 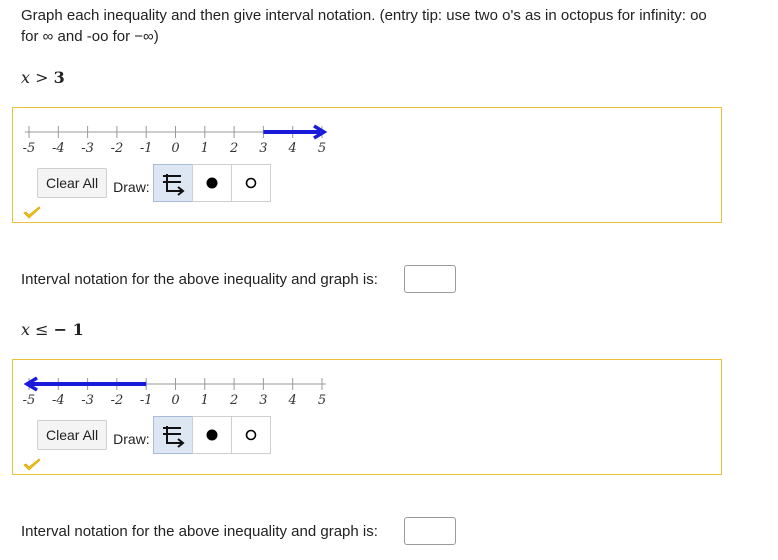 I want to click on inequality-operator: >, so click(x=42, y=77).